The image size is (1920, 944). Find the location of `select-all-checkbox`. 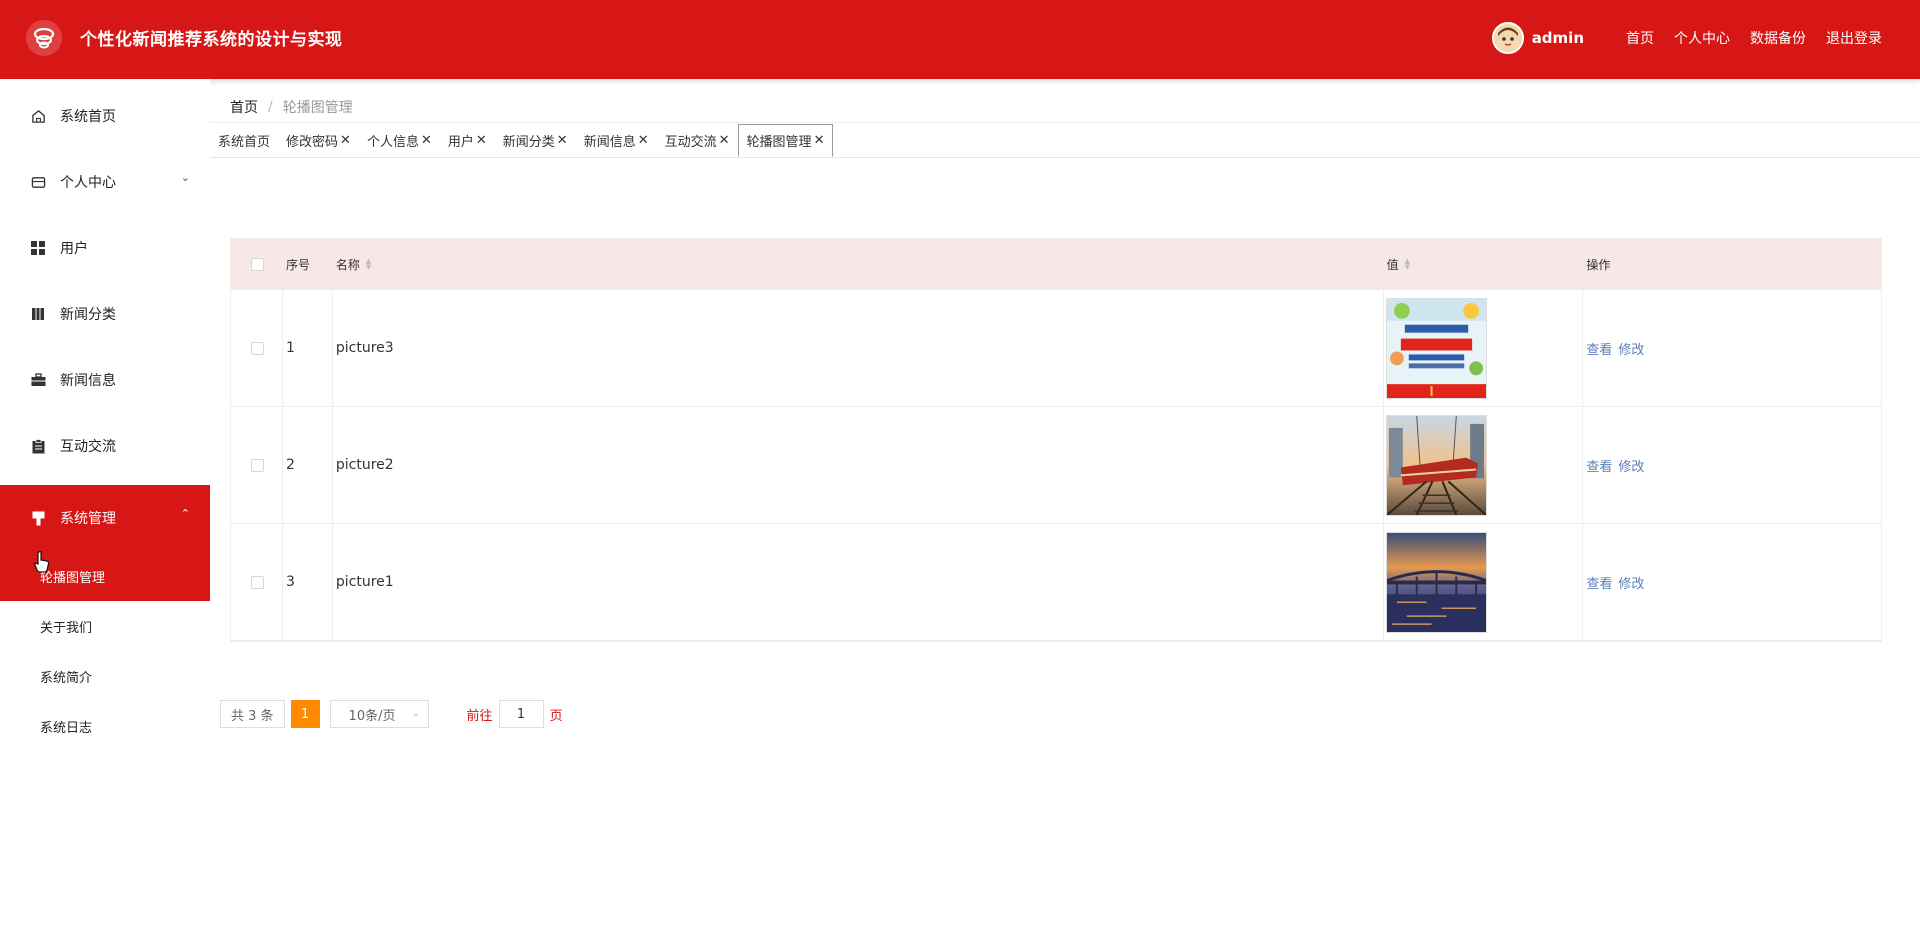

select-all-checkbox is located at coordinates (258, 264).